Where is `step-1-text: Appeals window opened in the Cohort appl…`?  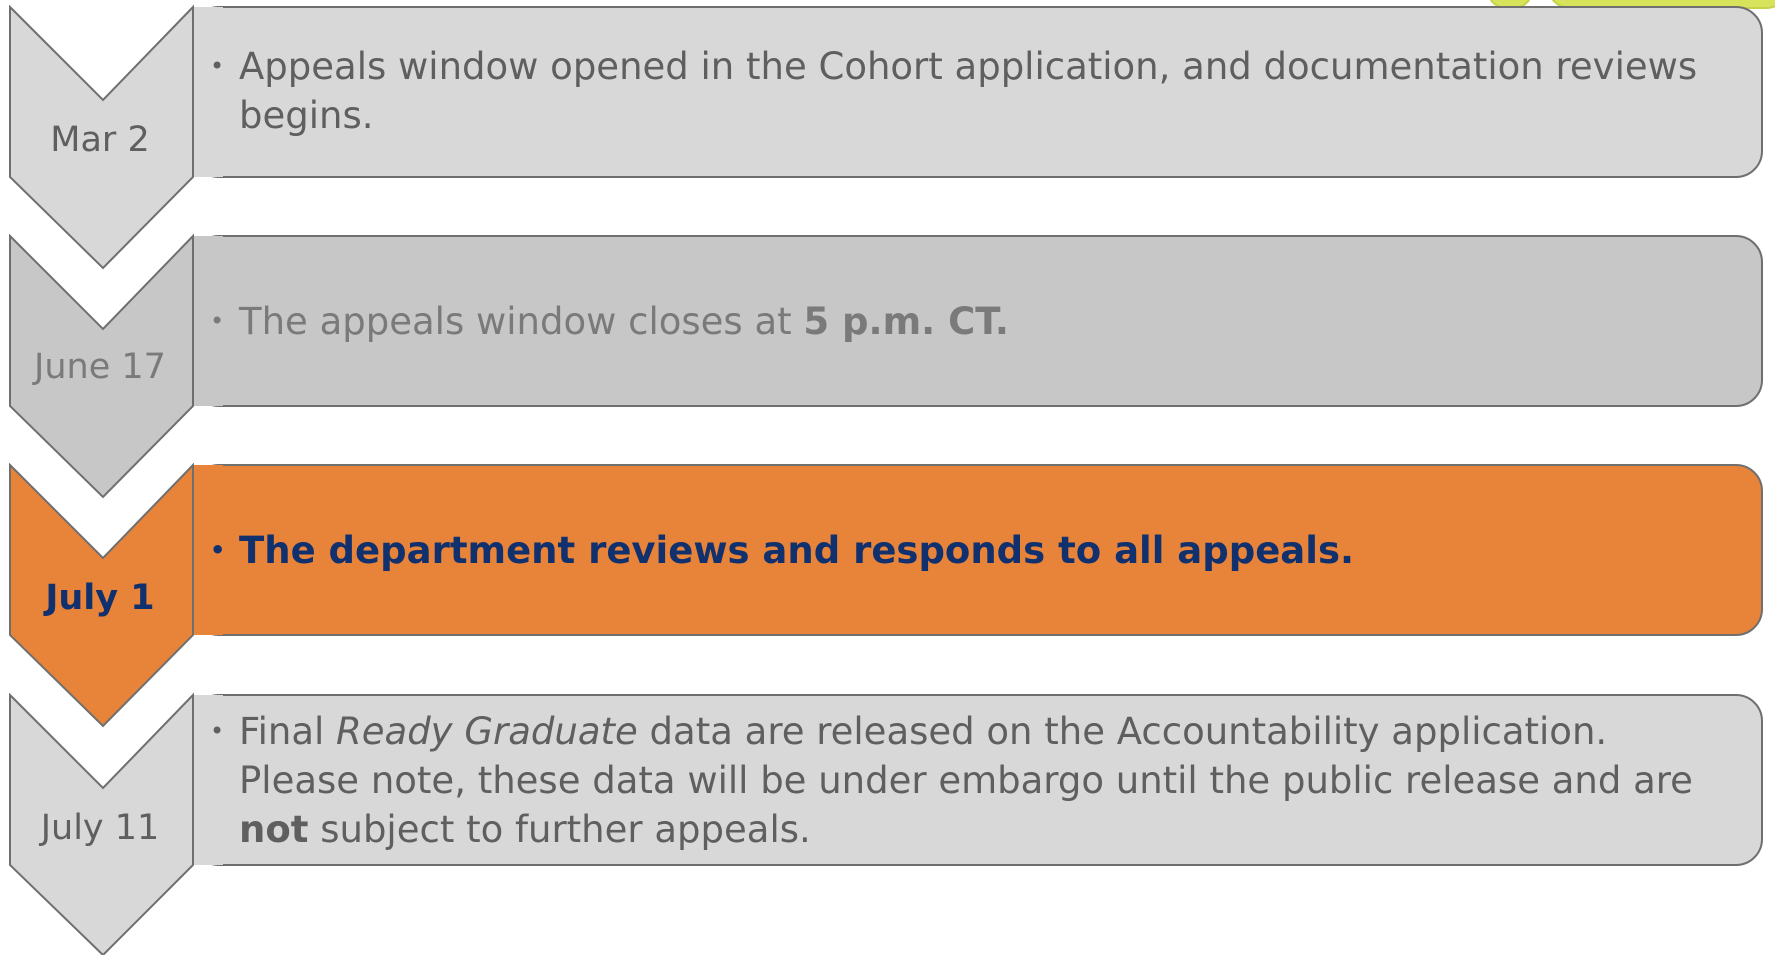
step-1-text: Appeals window opened in the Cohort appl… is located at coordinates (968, 91).